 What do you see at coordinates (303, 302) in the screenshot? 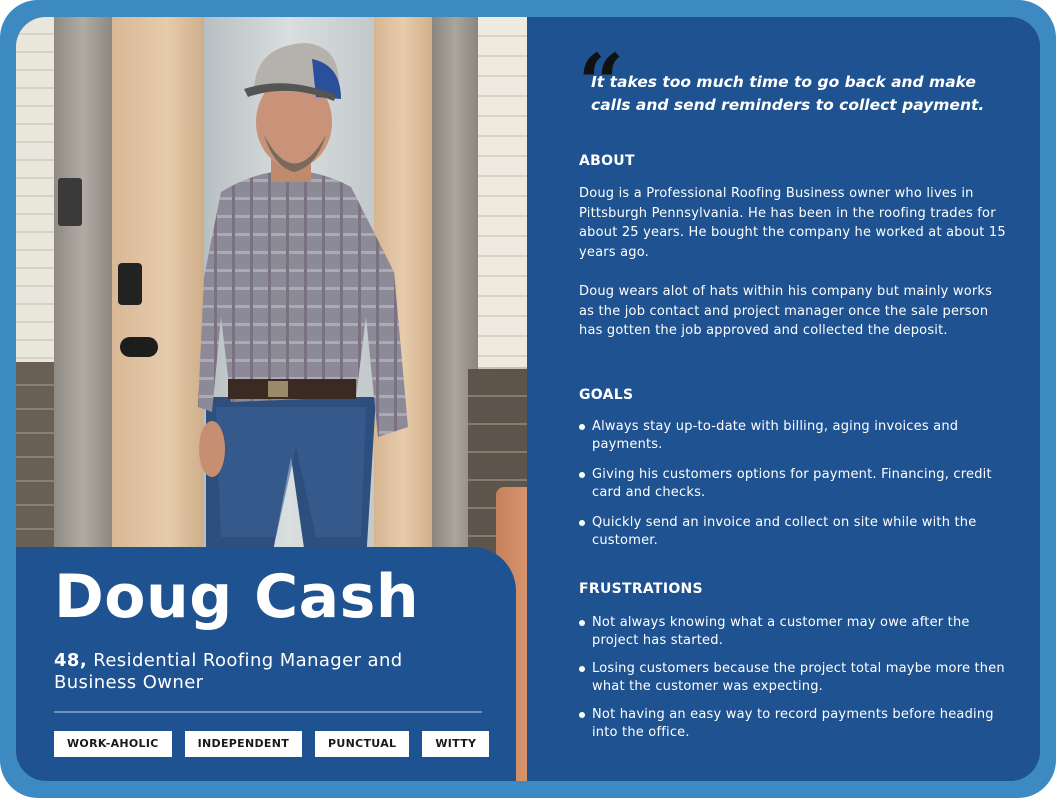
I see `person-figure` at bounding box center [303, 302].